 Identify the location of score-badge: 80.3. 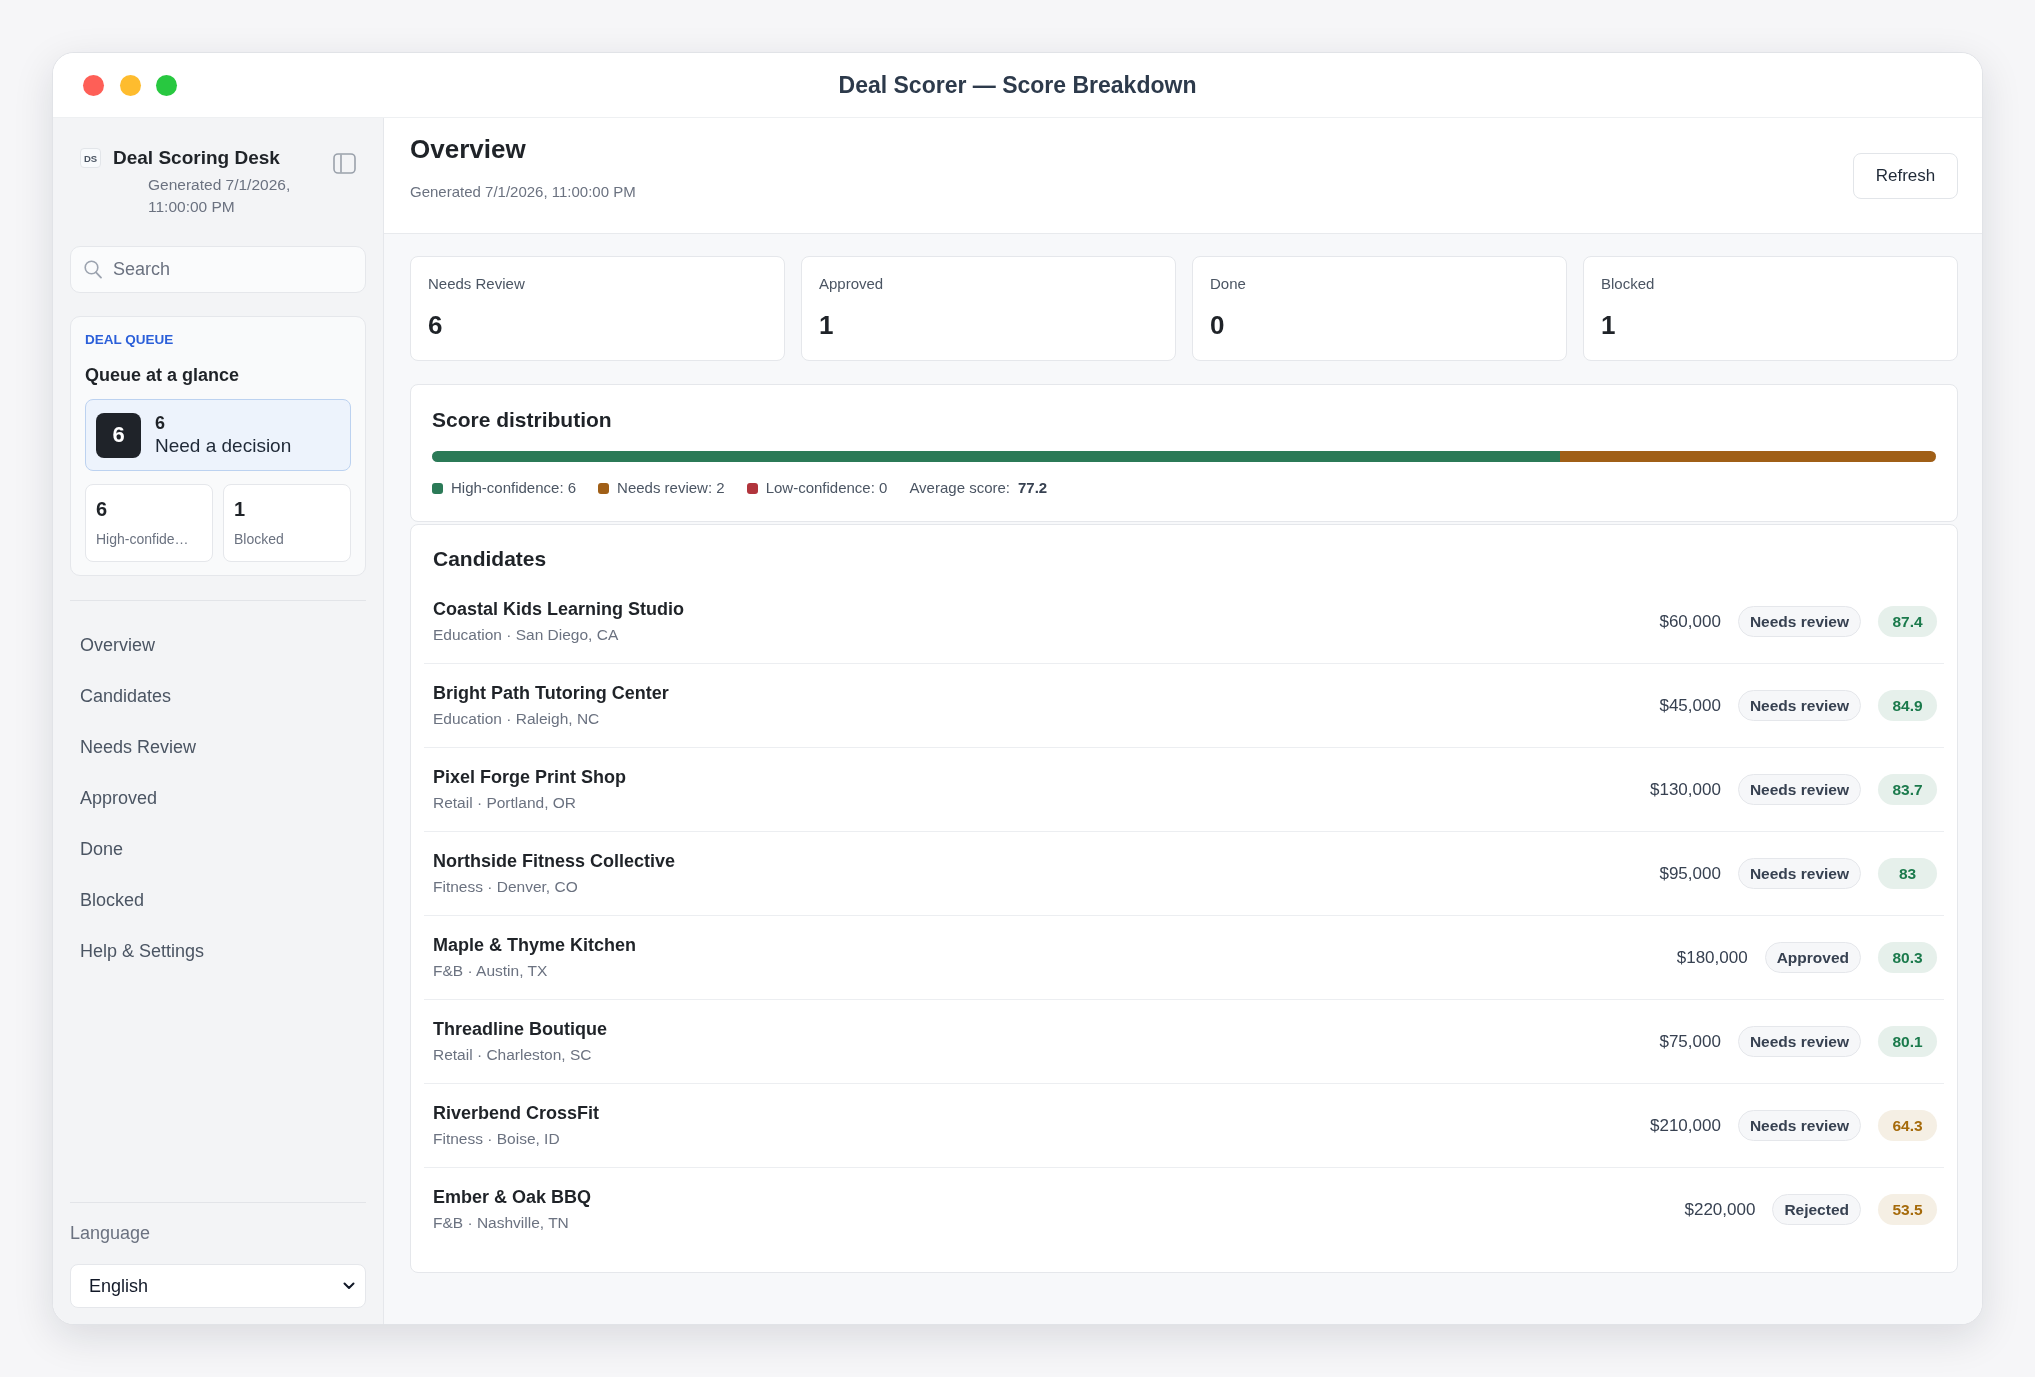
(1907, 957).